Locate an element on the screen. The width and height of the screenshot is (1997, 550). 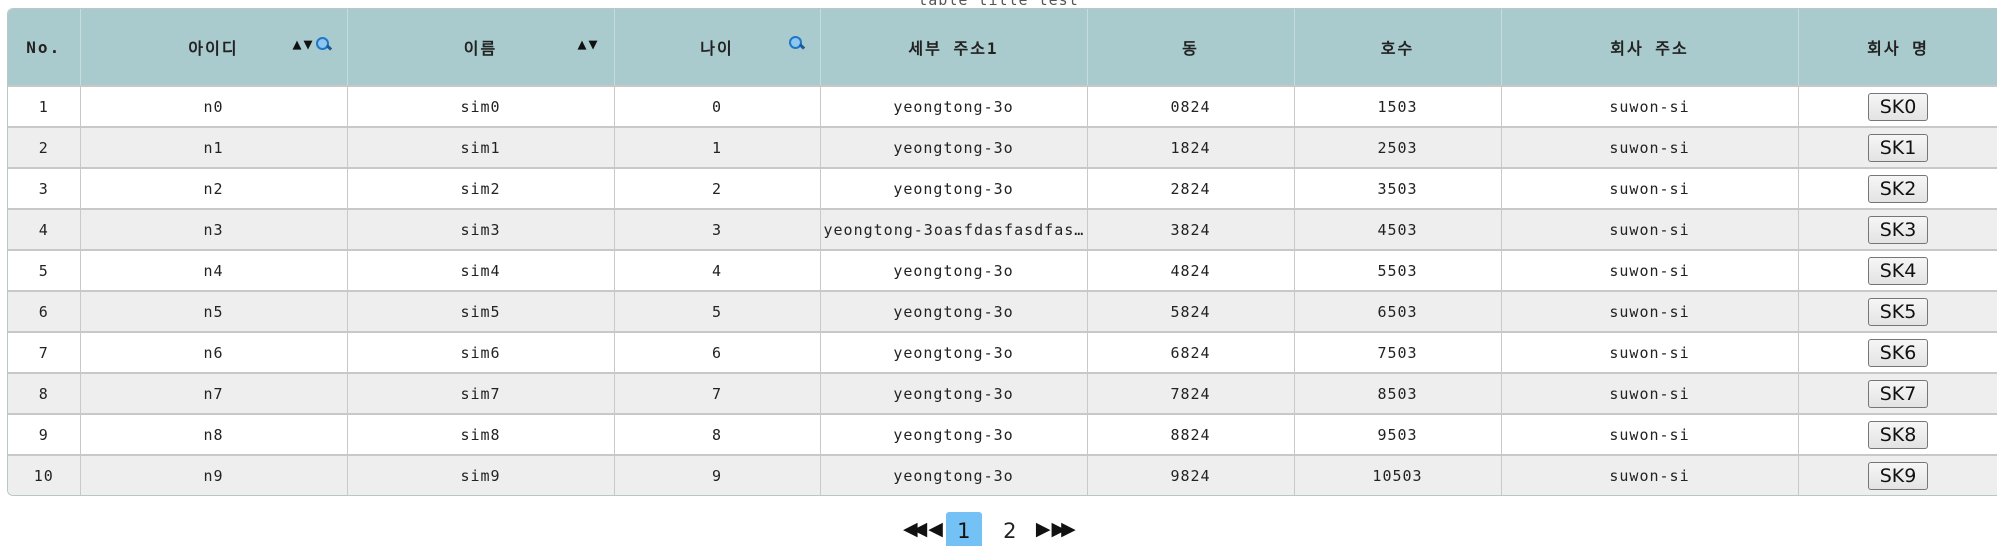
table-cell: 7824 is located at coordinates (1191, 393).